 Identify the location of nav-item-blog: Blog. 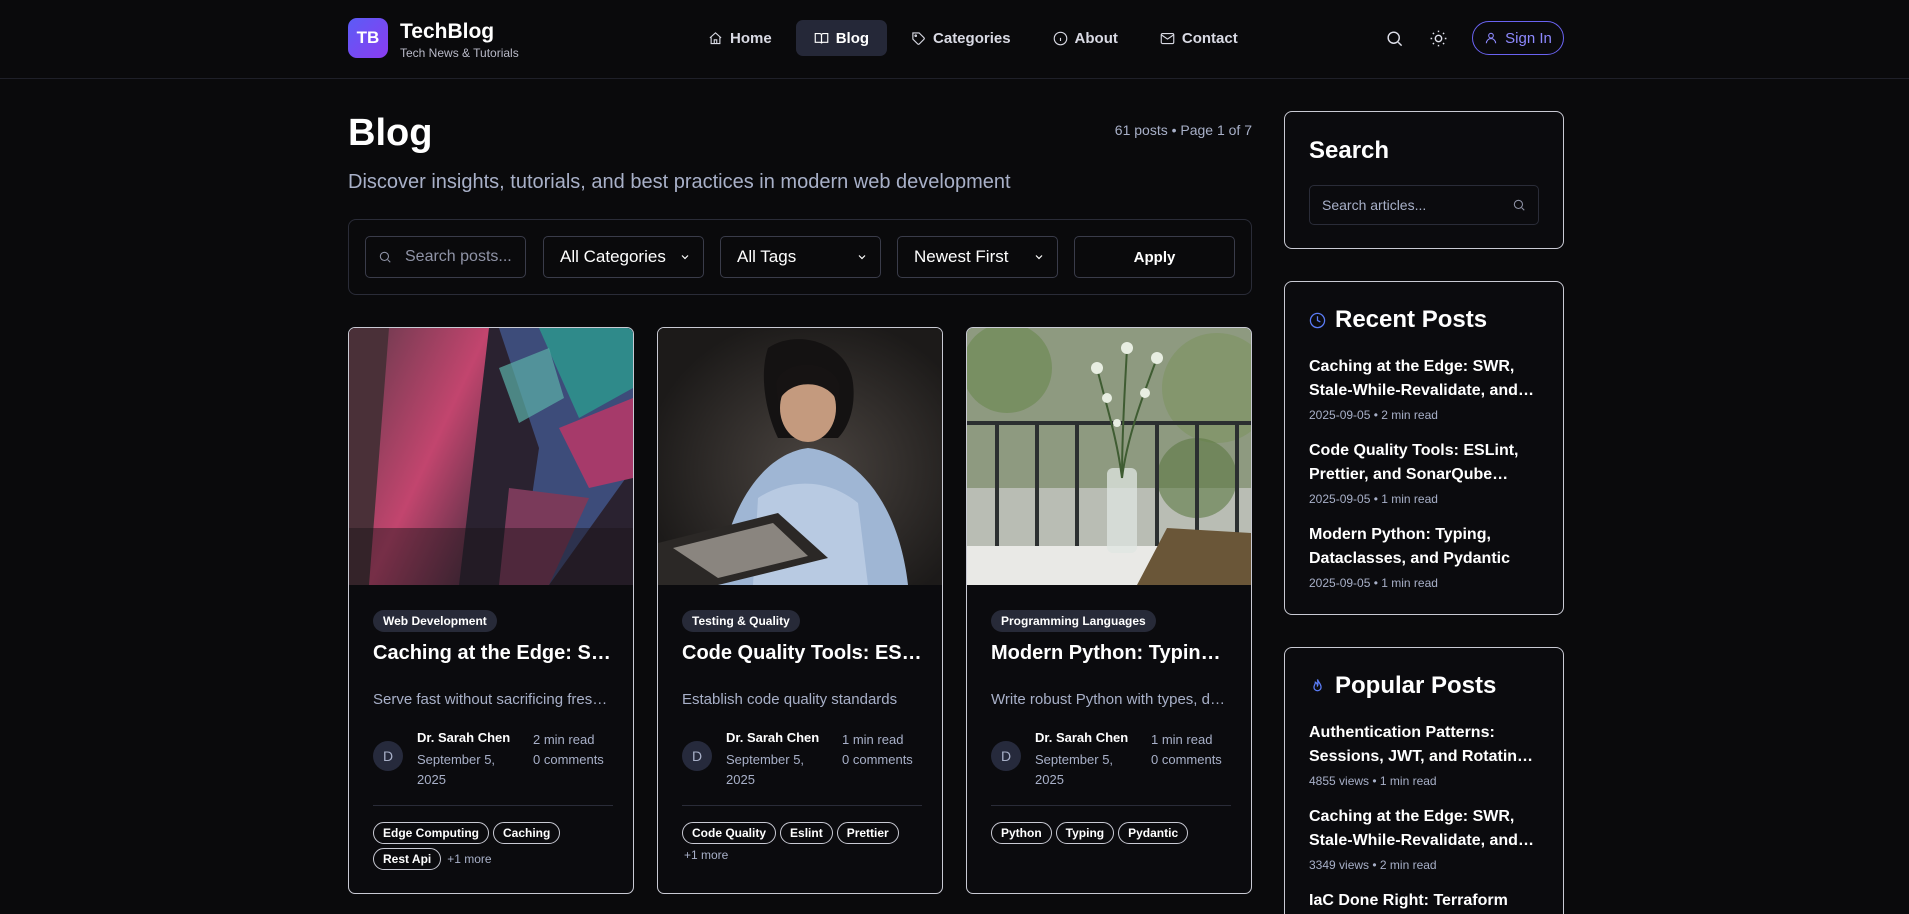
(841, 38).